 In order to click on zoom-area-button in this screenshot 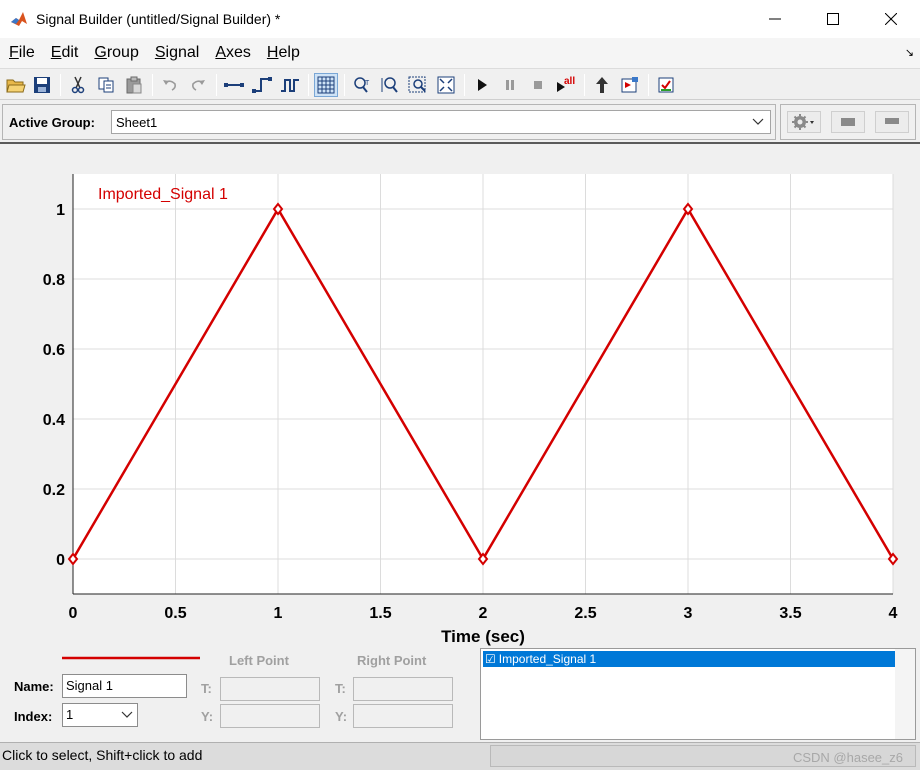, I will do `click(418, 85)`.